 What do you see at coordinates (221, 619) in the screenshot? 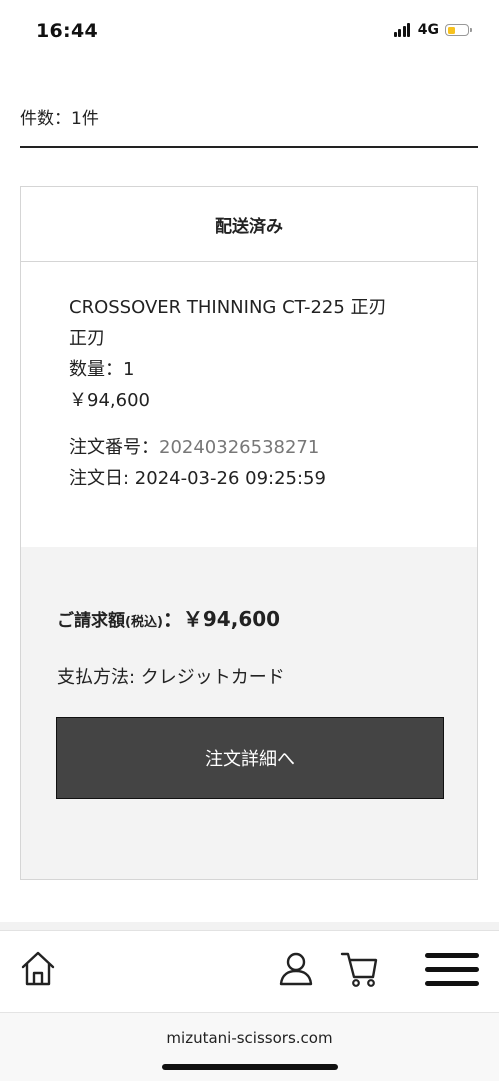
I see `total-value: ：￥94,600` at bounding box center [221, 619].